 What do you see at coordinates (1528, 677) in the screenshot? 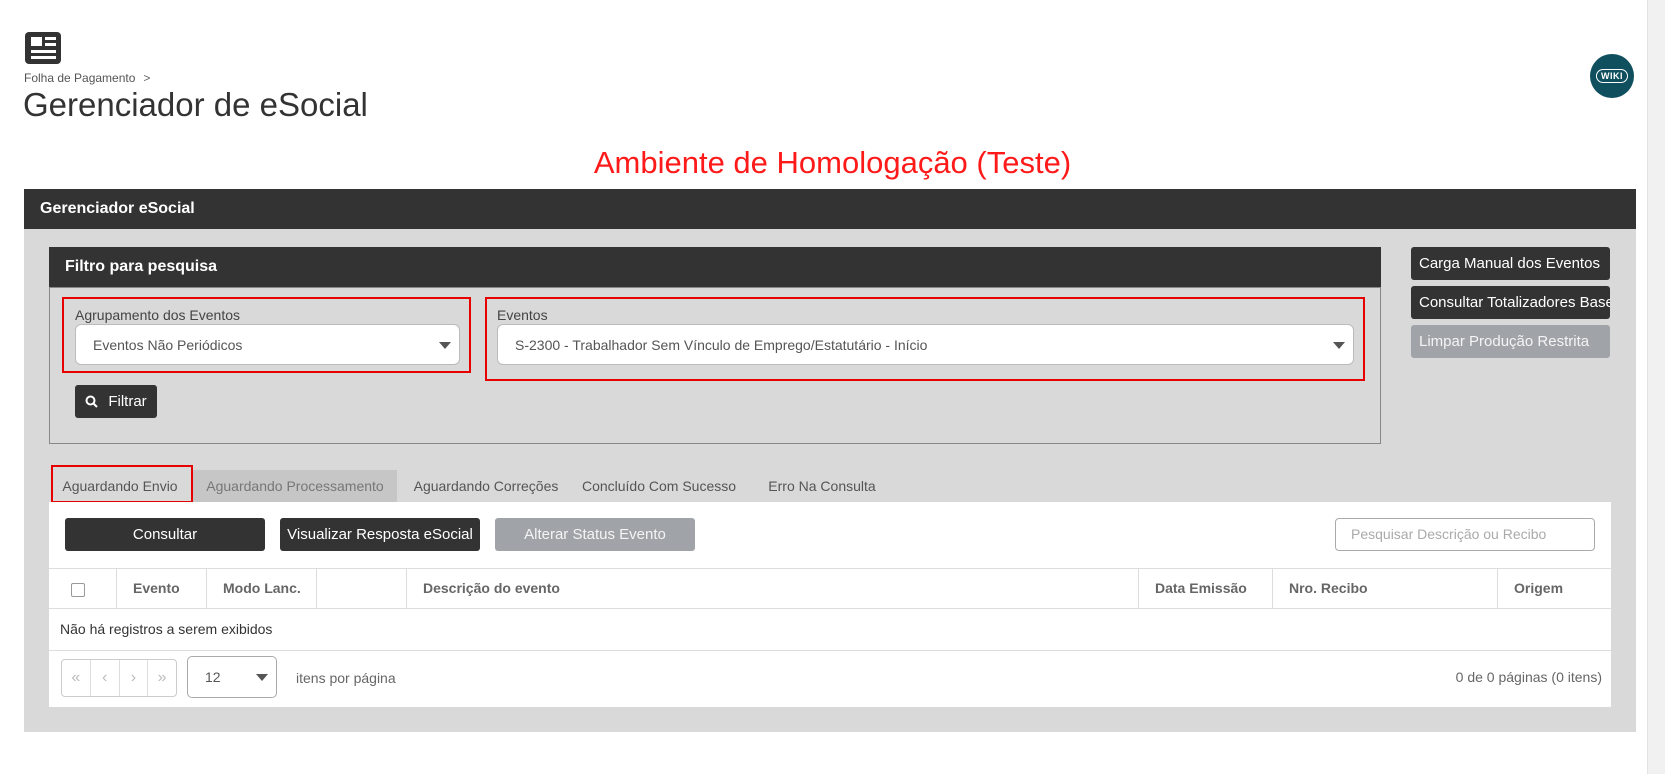
I see `pager-summary: 0 de 0 páginas (0 itens)` at bounding box center [1528, 677].